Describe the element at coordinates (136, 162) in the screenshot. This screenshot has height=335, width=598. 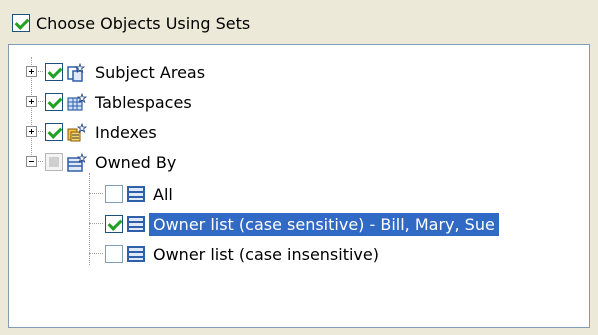
I see `owned-by-label: Owned By` at that location.